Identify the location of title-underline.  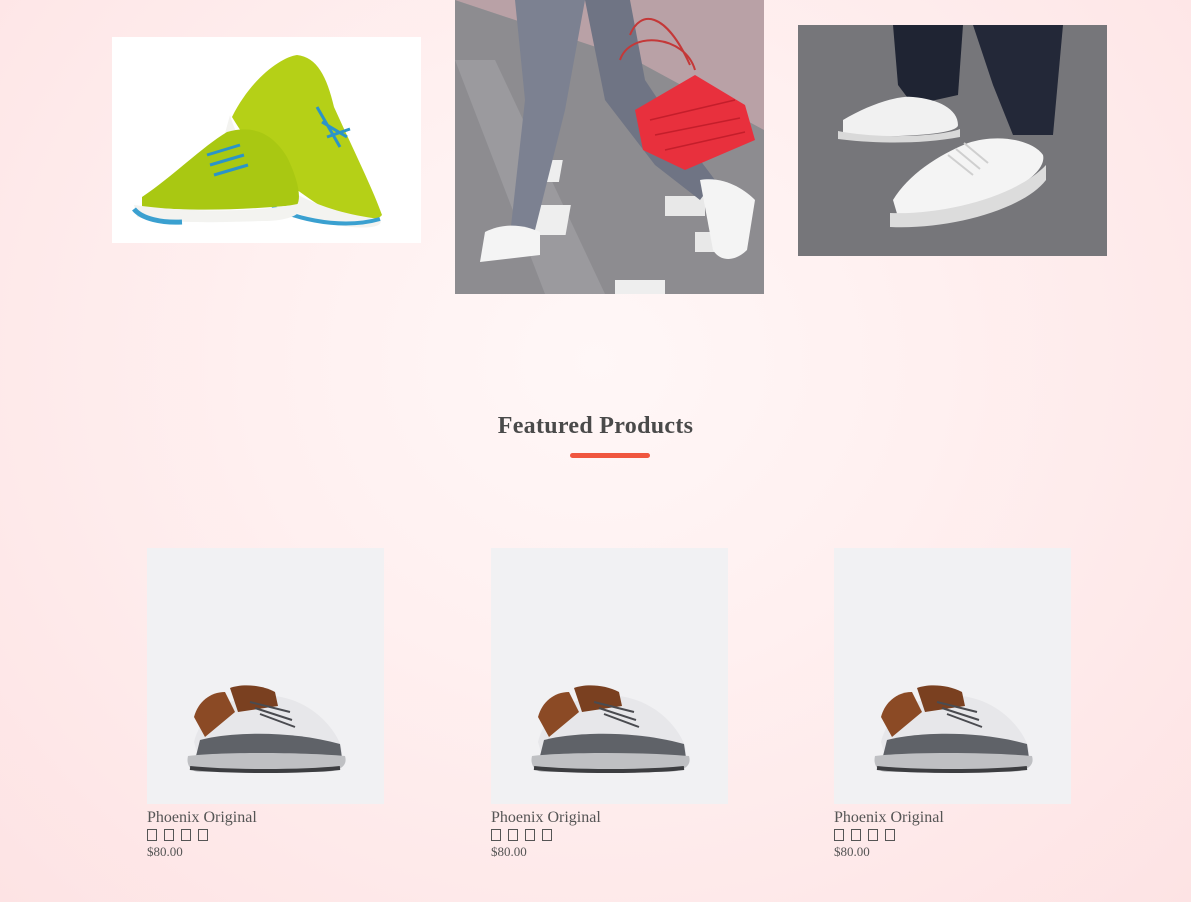
(610, 455).